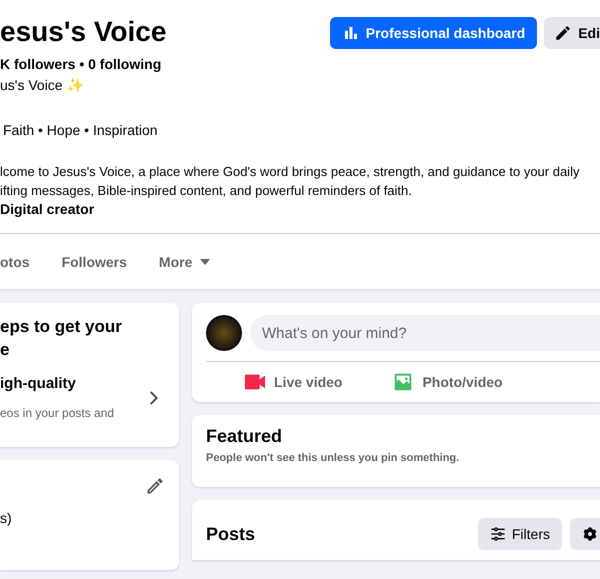 This screenshot has height=579, width=600. I want to click on step-description: eos in your posts and, so click(57, 413).